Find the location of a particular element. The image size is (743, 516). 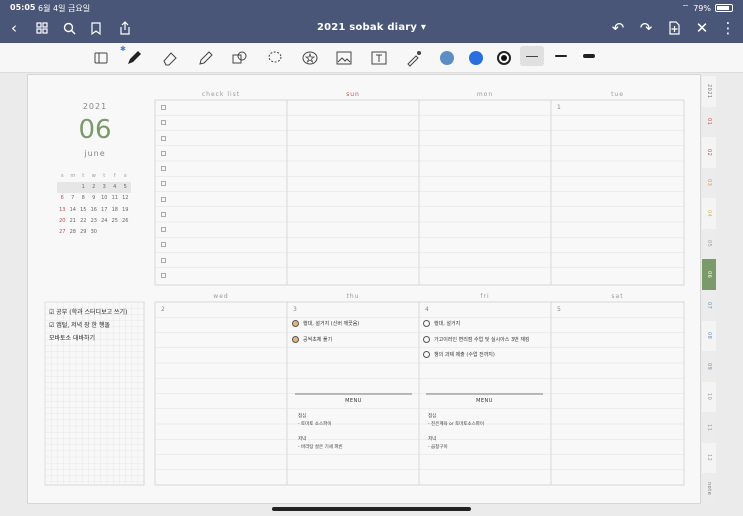

fri-dinner-label: 저녁 is located at coordinates (432, 439).